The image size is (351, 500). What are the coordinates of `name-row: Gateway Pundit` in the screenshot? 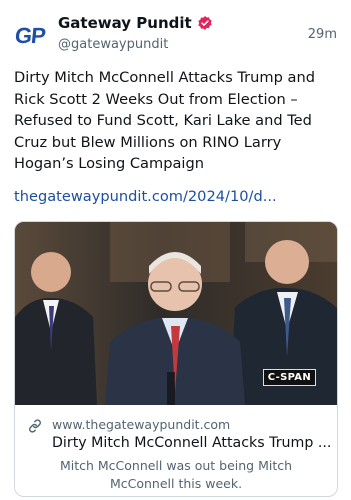 It's located at (135, 23).